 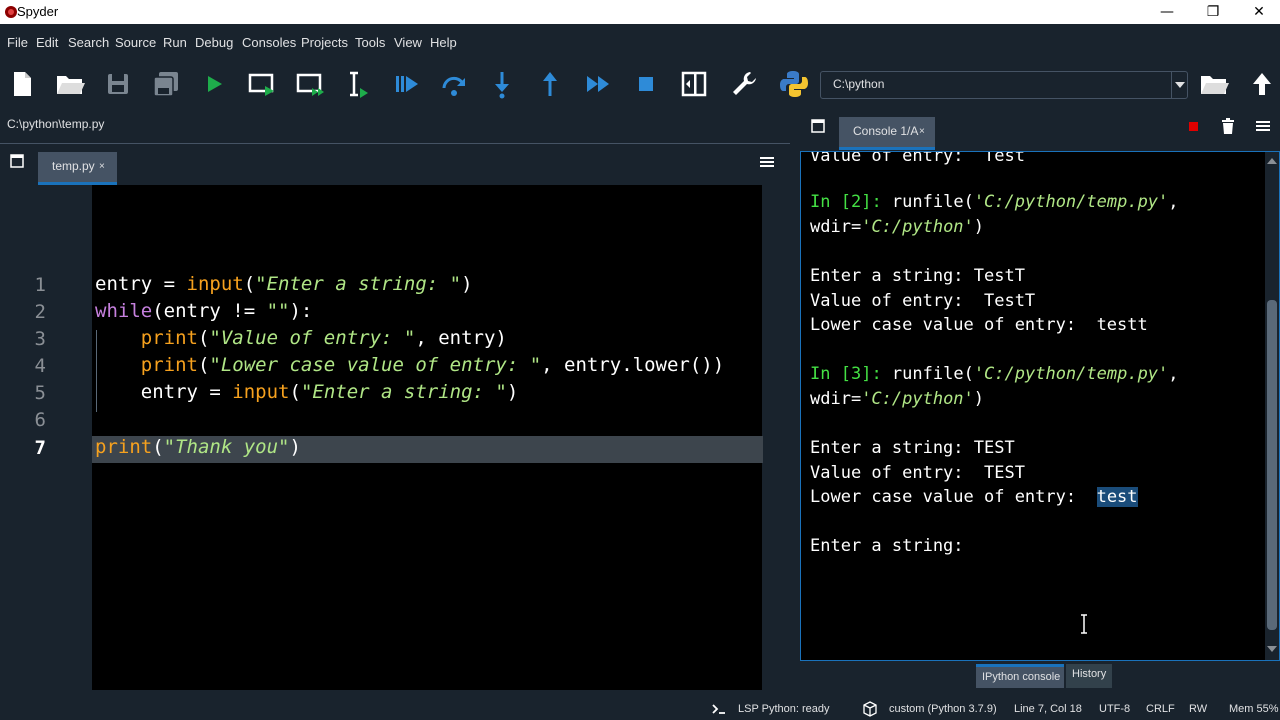 I want to click on preferences-wrench-icon, so click(x=744, y=84).